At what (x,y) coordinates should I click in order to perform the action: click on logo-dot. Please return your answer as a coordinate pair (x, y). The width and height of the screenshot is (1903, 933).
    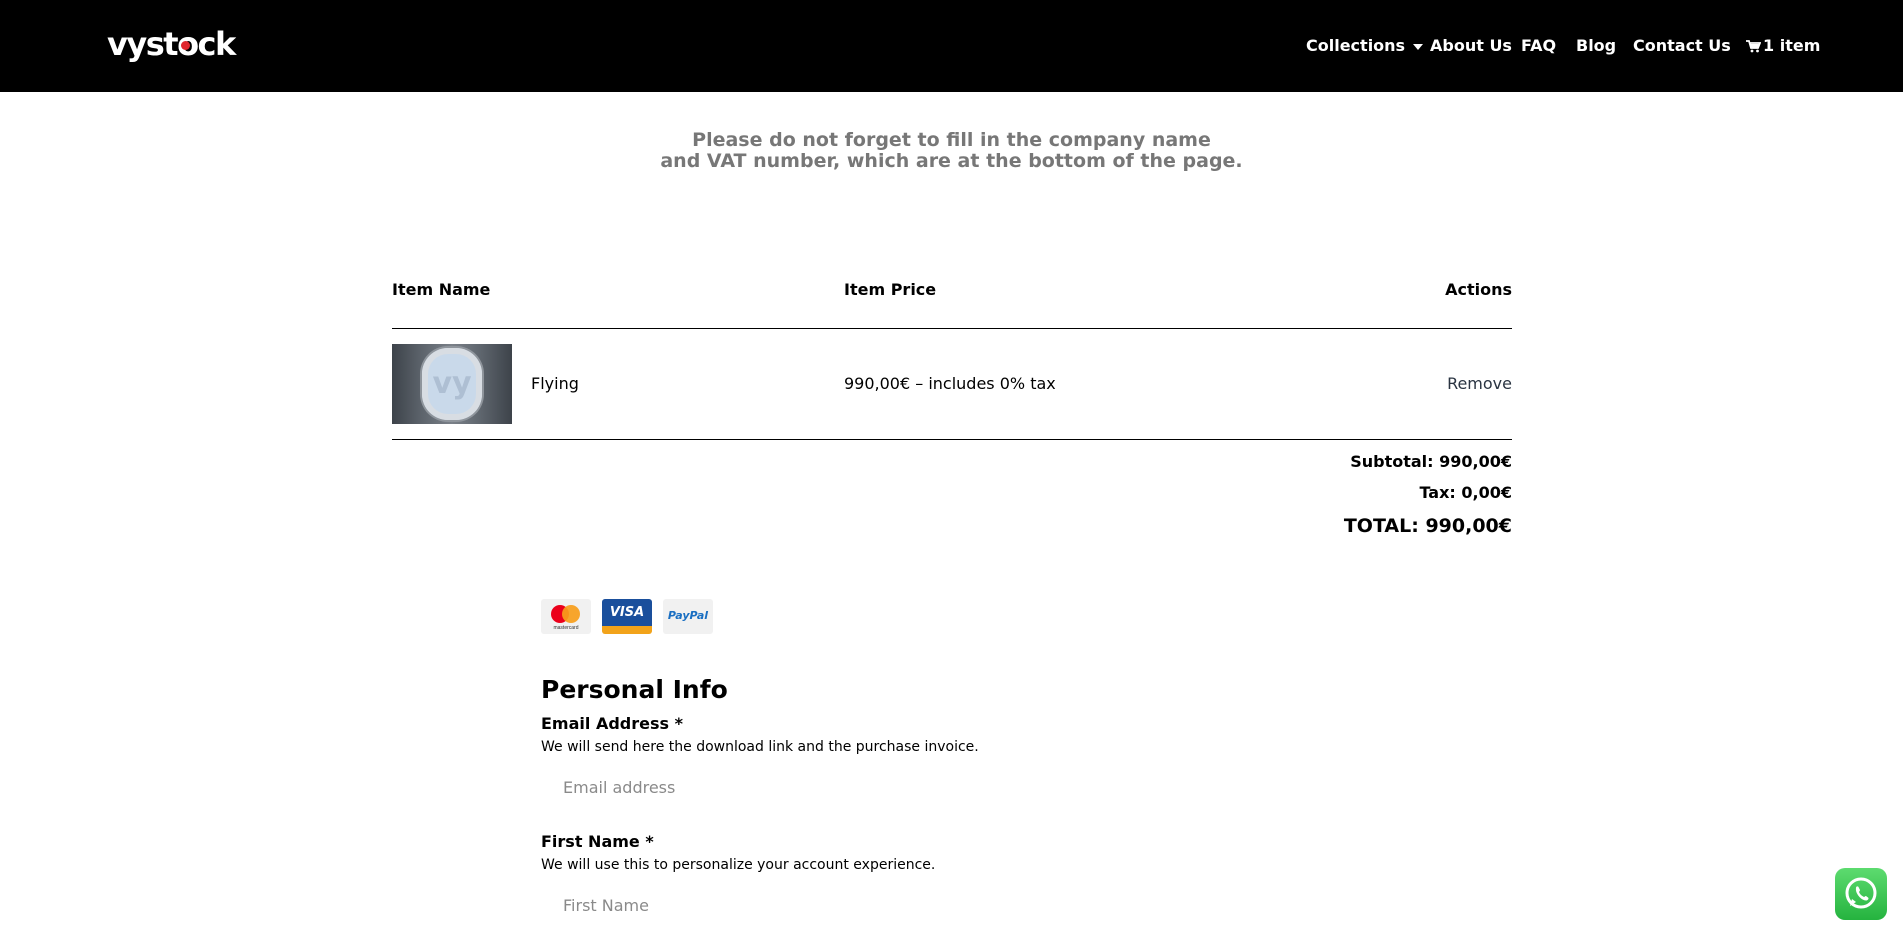
    Looking at the image, I should click on (185, 45).